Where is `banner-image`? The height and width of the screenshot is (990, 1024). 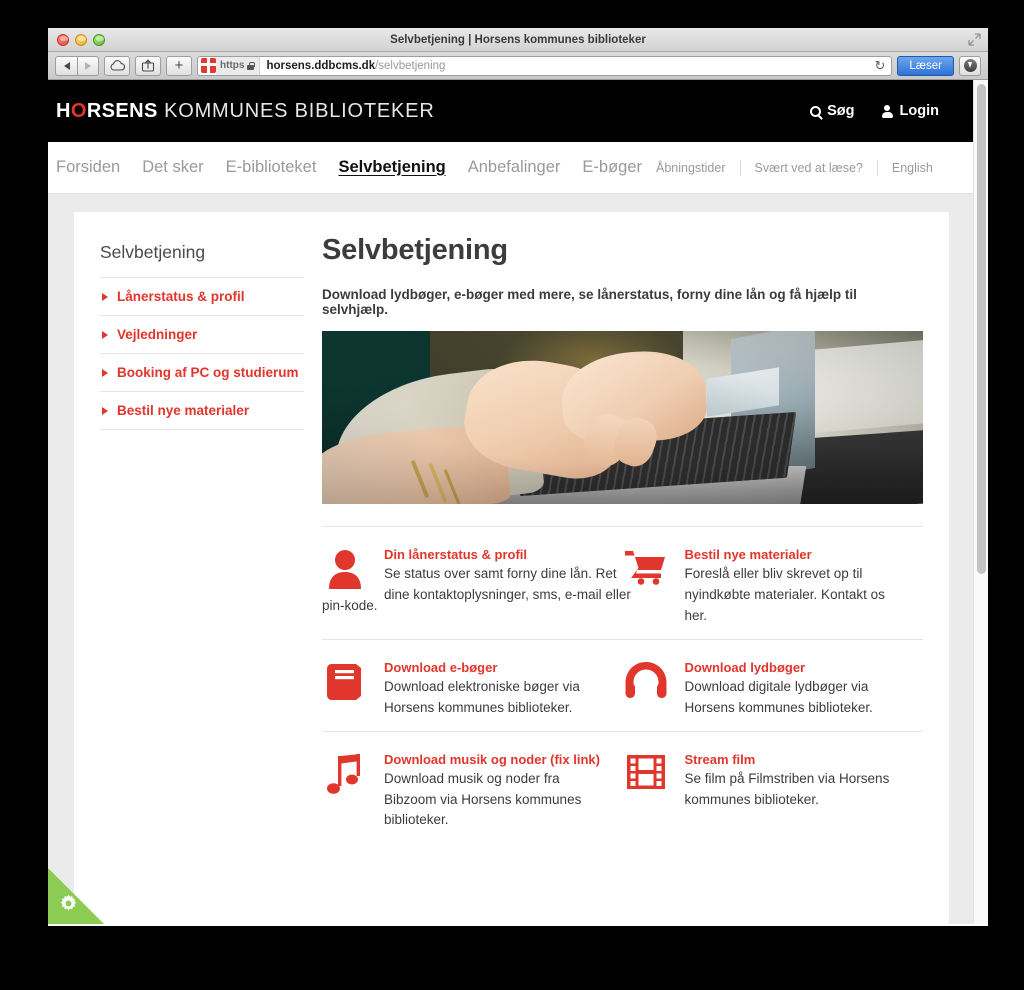
banner-image is located at coordinates (622, 417).